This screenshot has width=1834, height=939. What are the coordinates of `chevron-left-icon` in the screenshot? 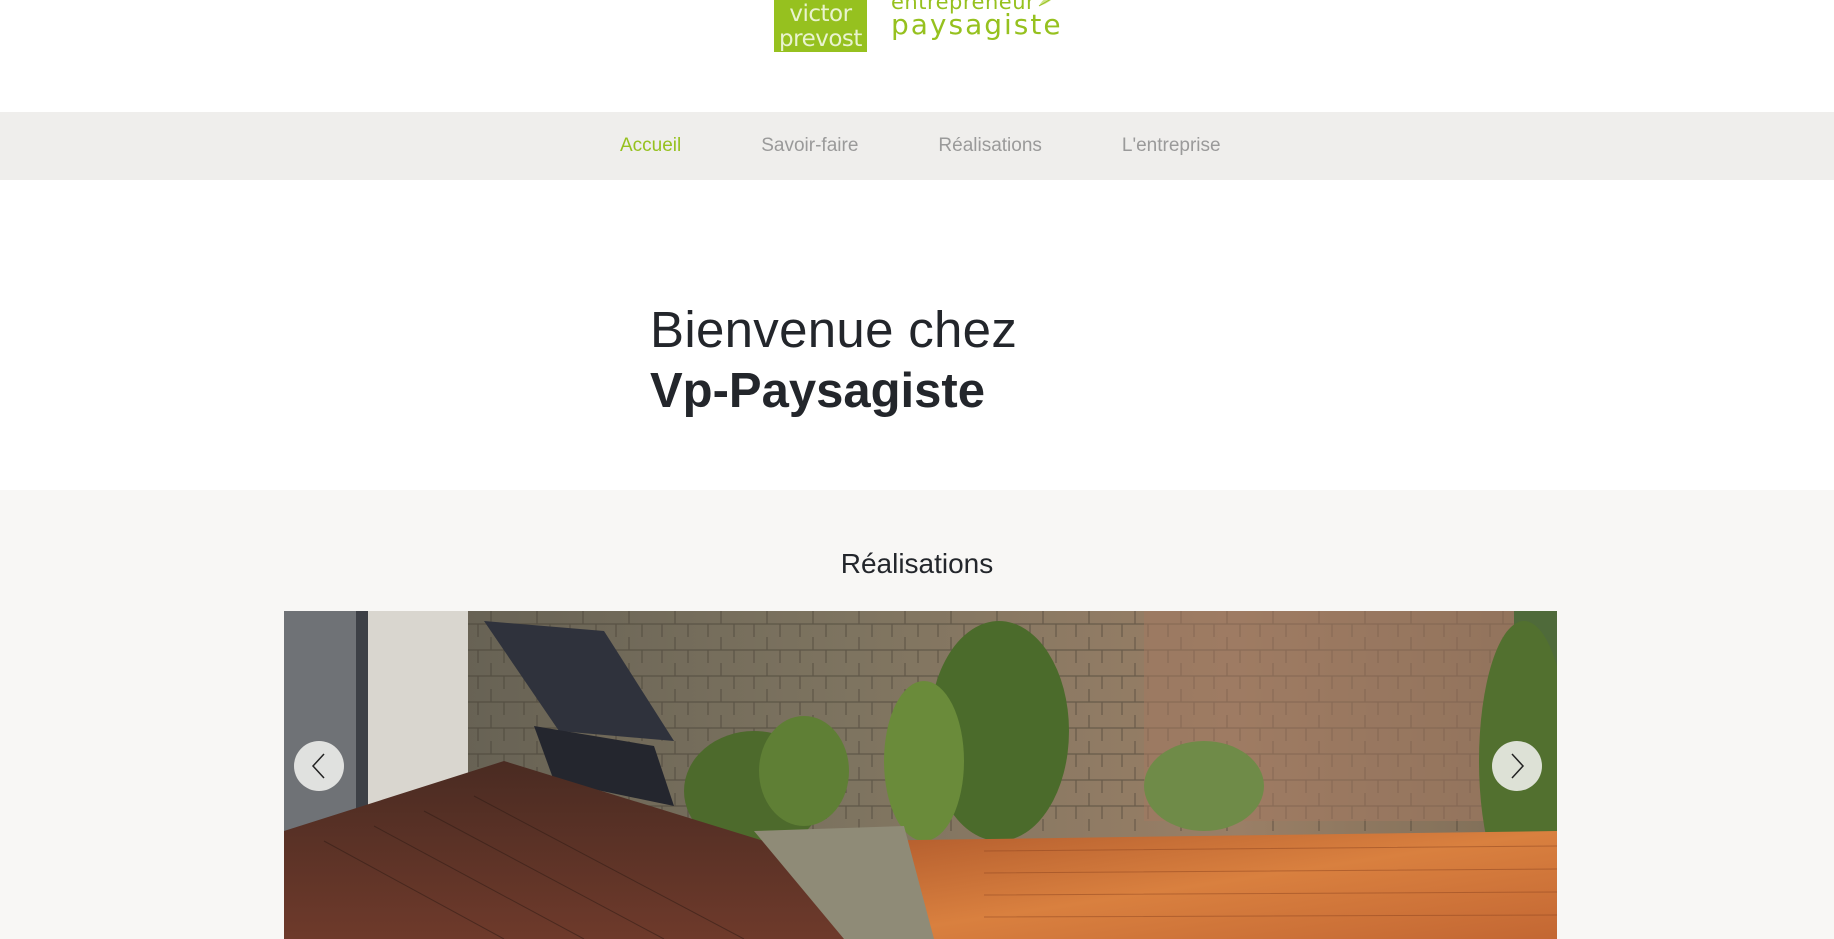 It's located at (318, 766).